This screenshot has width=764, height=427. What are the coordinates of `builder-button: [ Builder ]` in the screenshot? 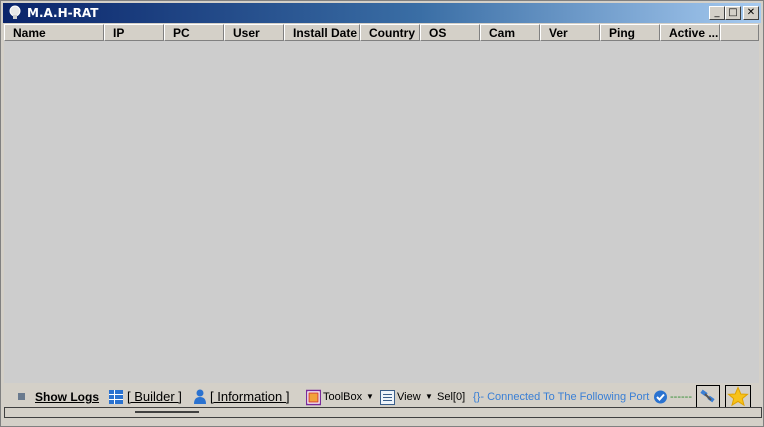 It's located at (154, 397).